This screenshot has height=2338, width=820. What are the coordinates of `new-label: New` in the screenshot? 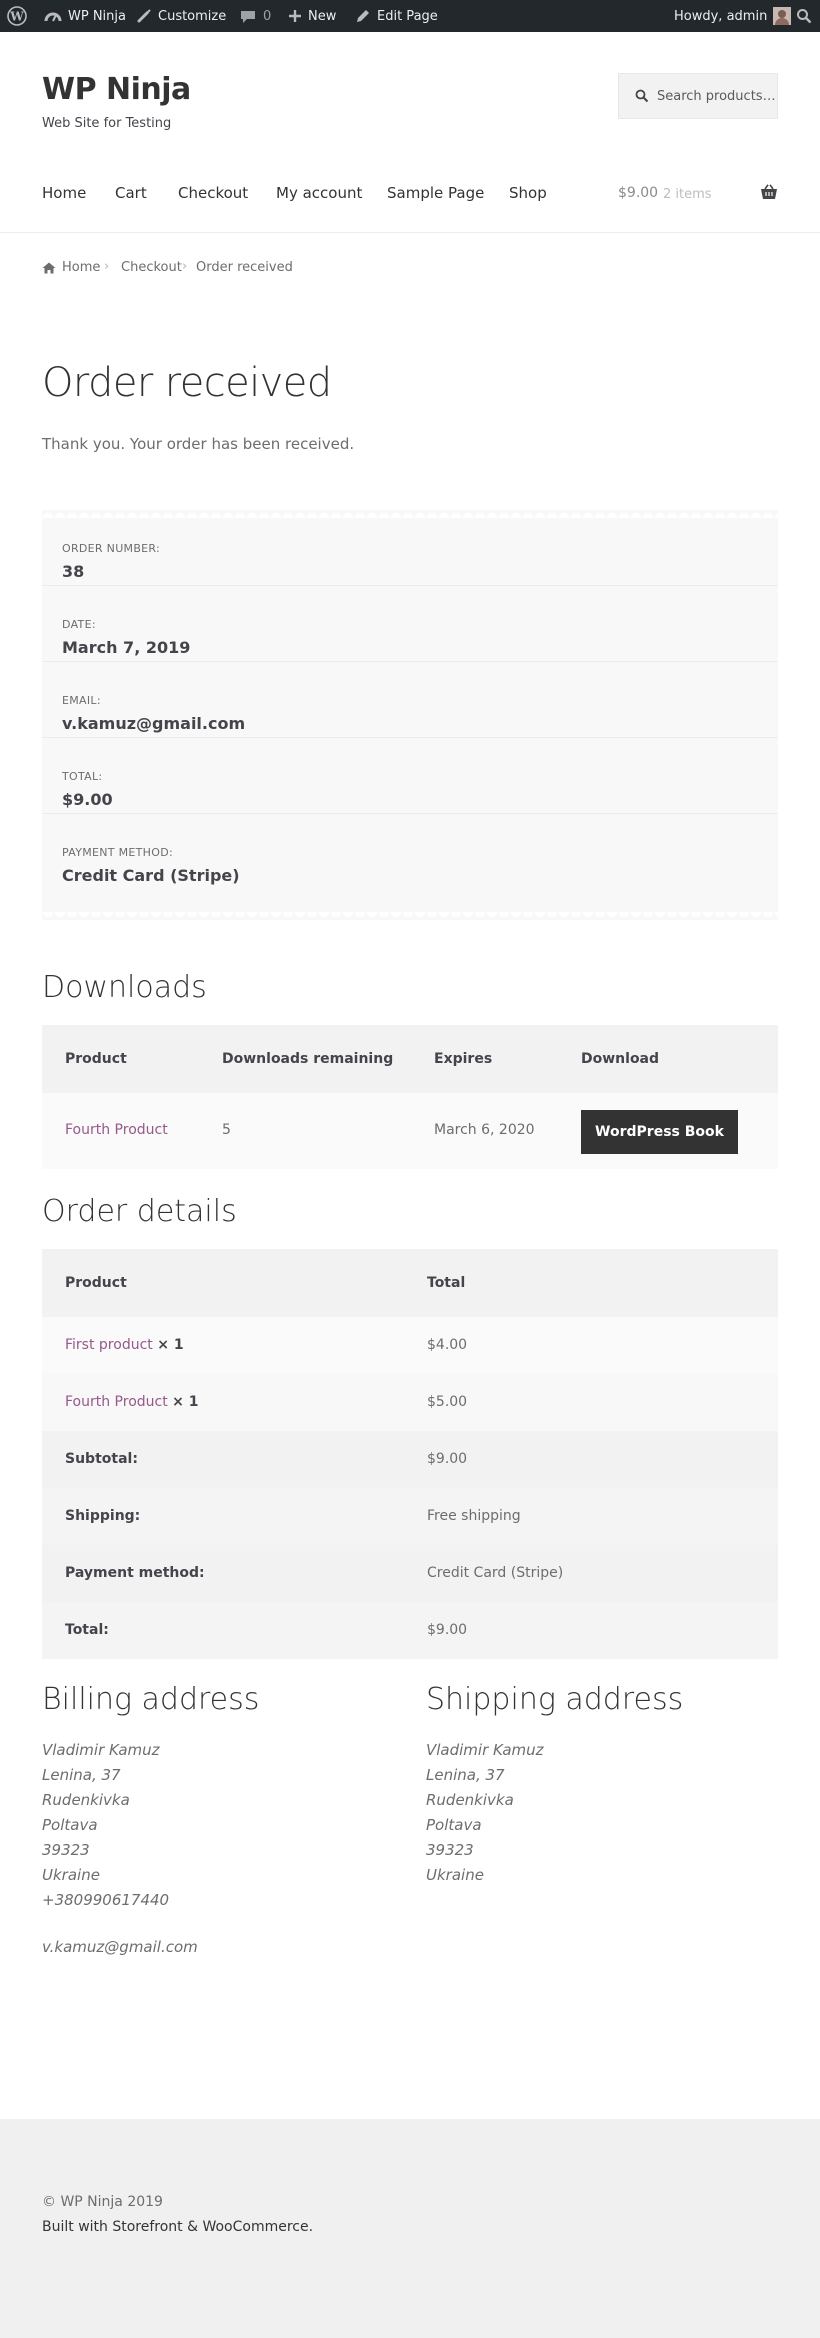 It's located at (322, 16).